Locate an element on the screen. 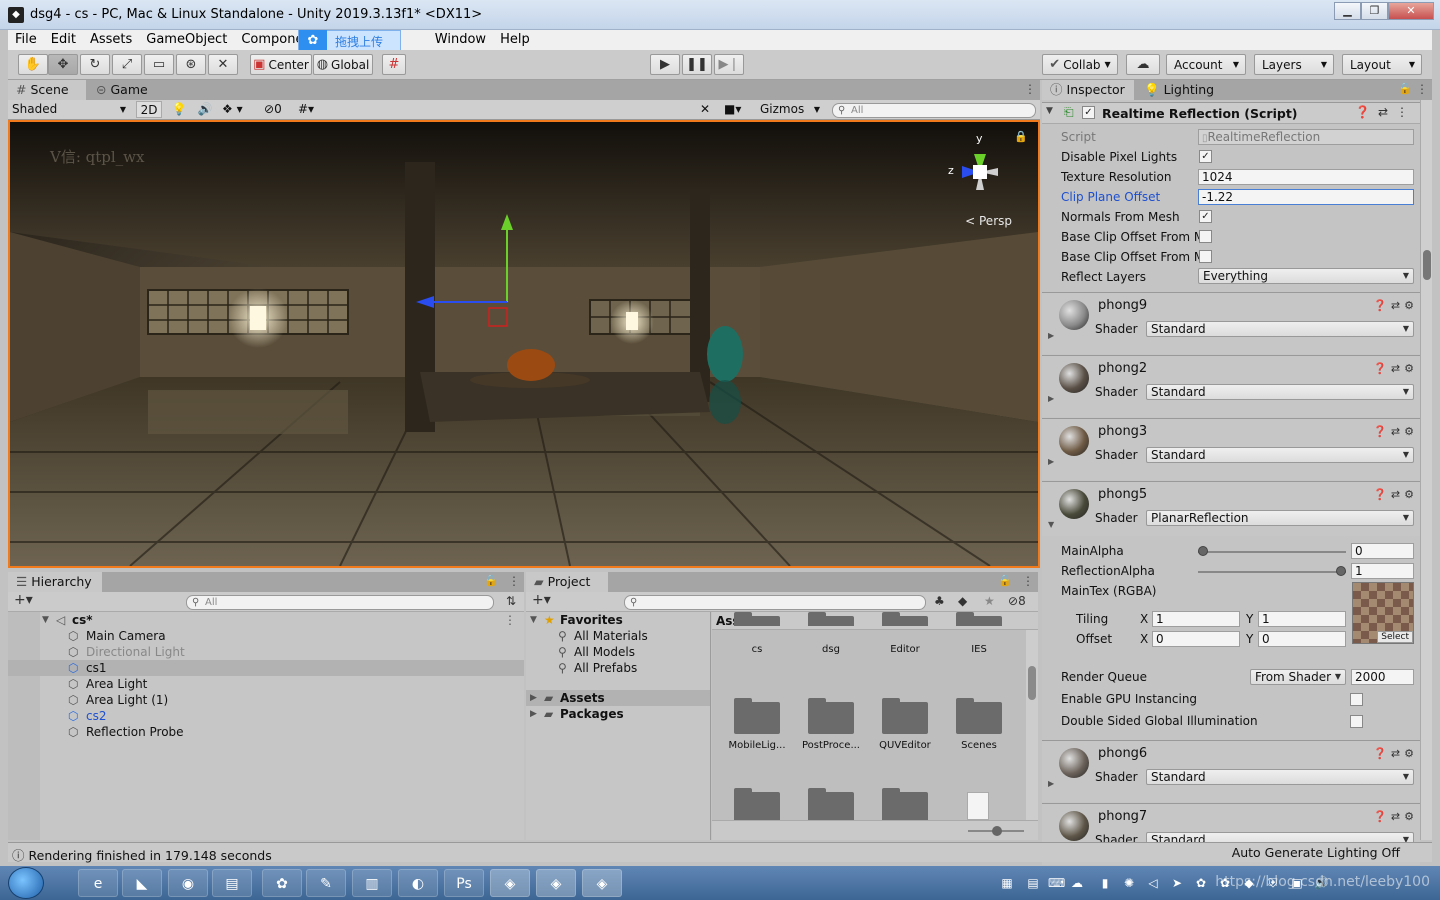  tab-lighting: 💡 Lighting is located at coordinates (1181, 90).